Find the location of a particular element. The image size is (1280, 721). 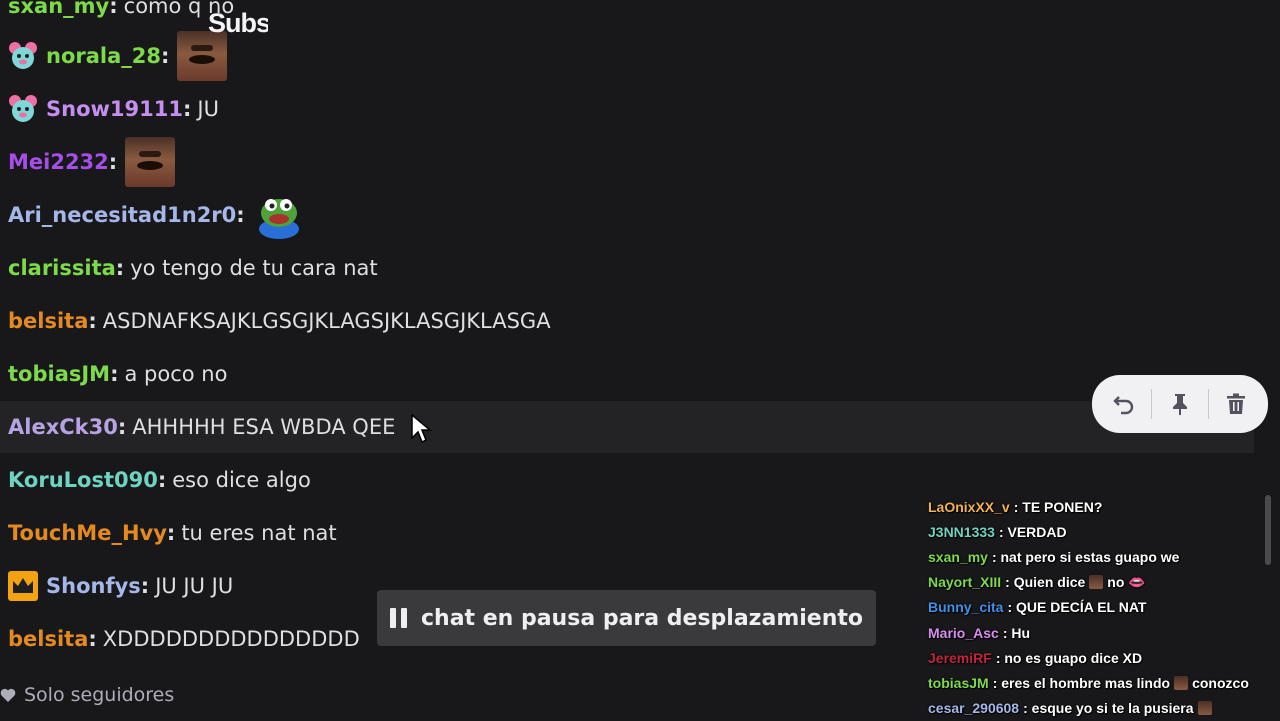

chat-message-text: ASDNAFKSAJKLGSGJKLAGSJKLASGJKLASGA is located at coordinates (326, 321).